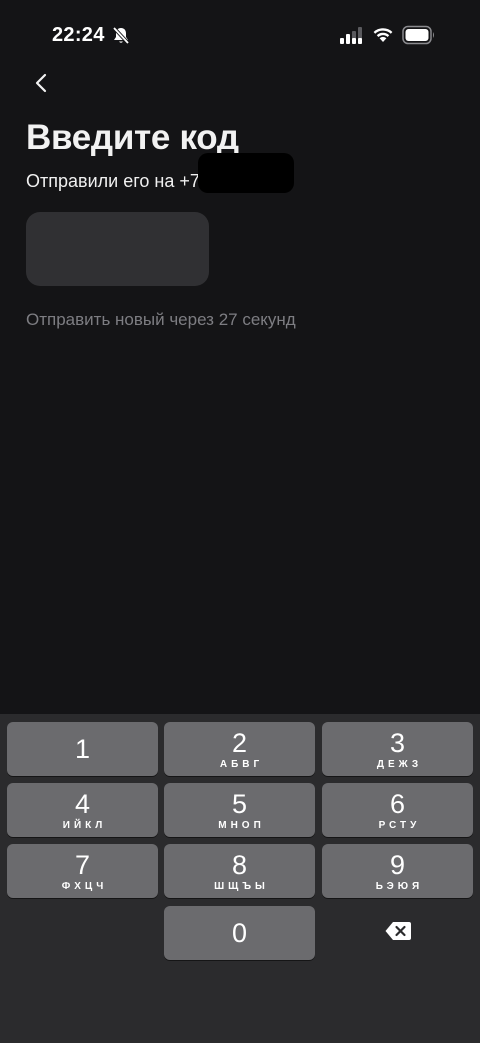  Describe the element at coordinates (419, 37) in the screenshot. I see `battery-icon` at that location.